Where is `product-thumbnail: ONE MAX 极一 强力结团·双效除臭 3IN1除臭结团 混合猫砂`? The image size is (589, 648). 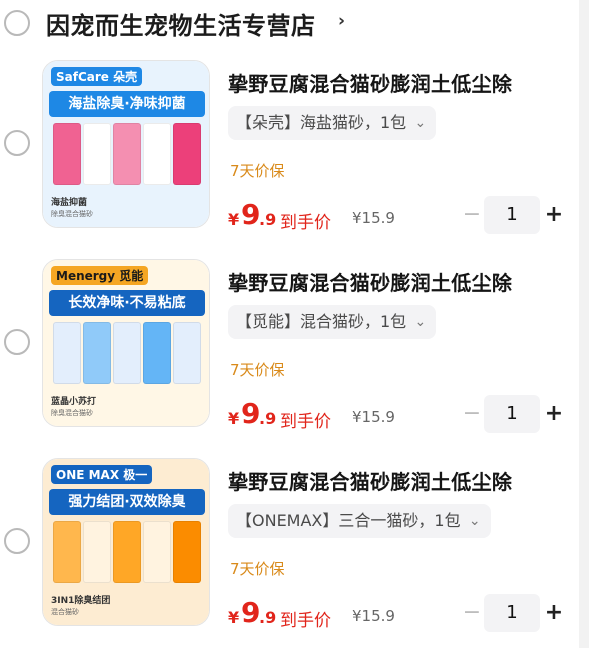 product-thumbnail: ONE MAX 极一 强力结团·双效除臭 3IN1除臭结团 混合猫砂 is located at coordinates (126, 542).